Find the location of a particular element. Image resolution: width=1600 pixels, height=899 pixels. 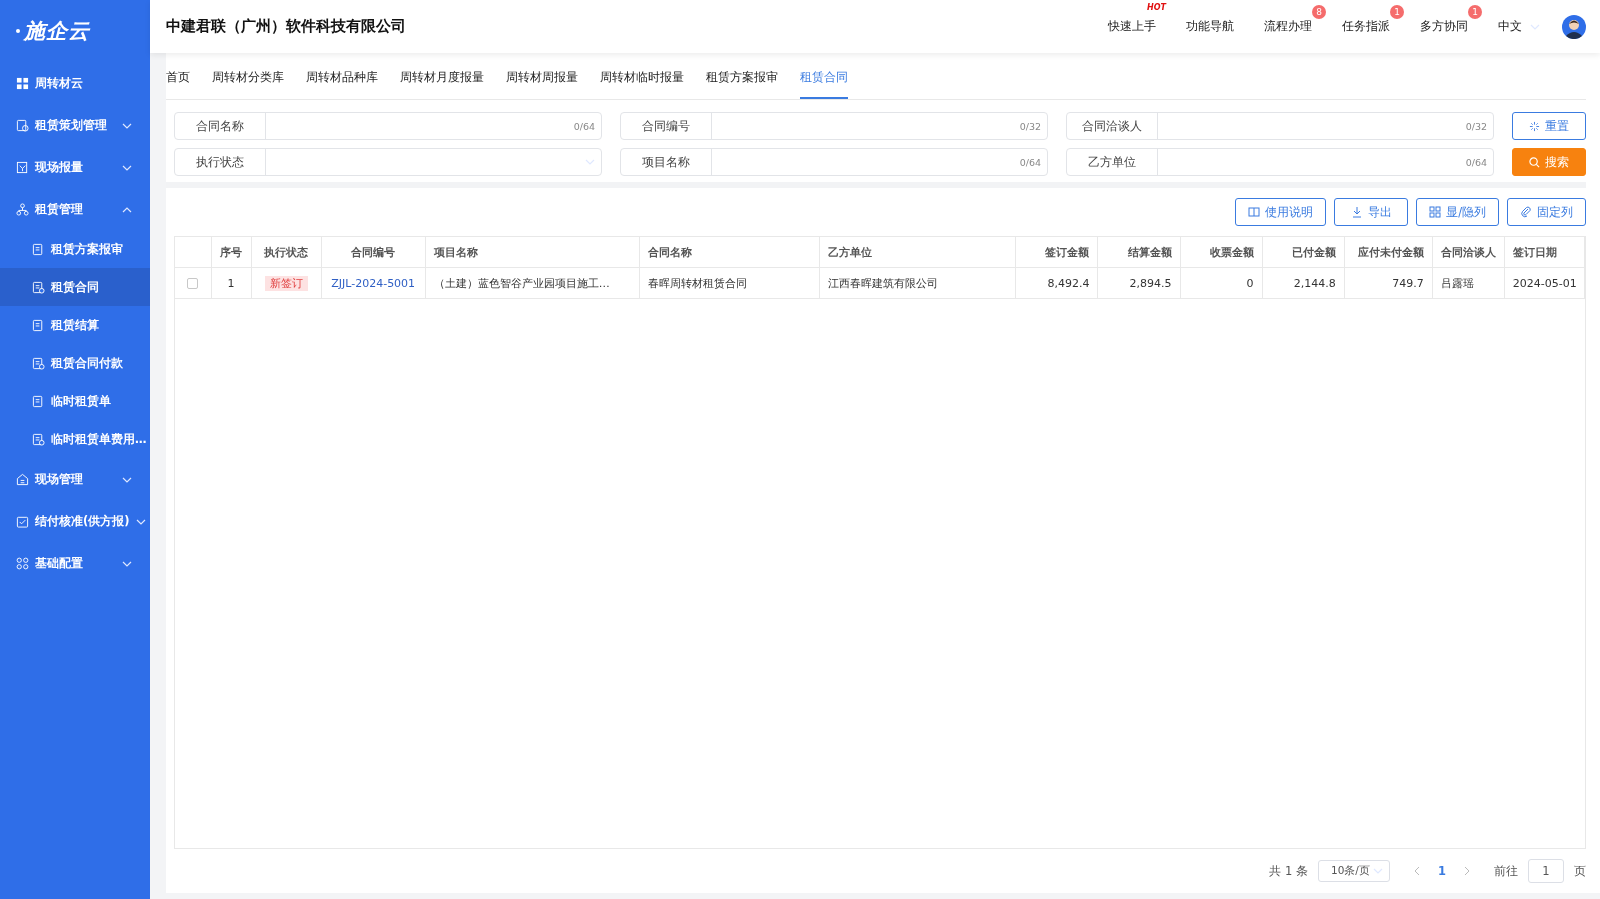

table-cell: 吕露瑶 is located at coordinates (1468, 283).